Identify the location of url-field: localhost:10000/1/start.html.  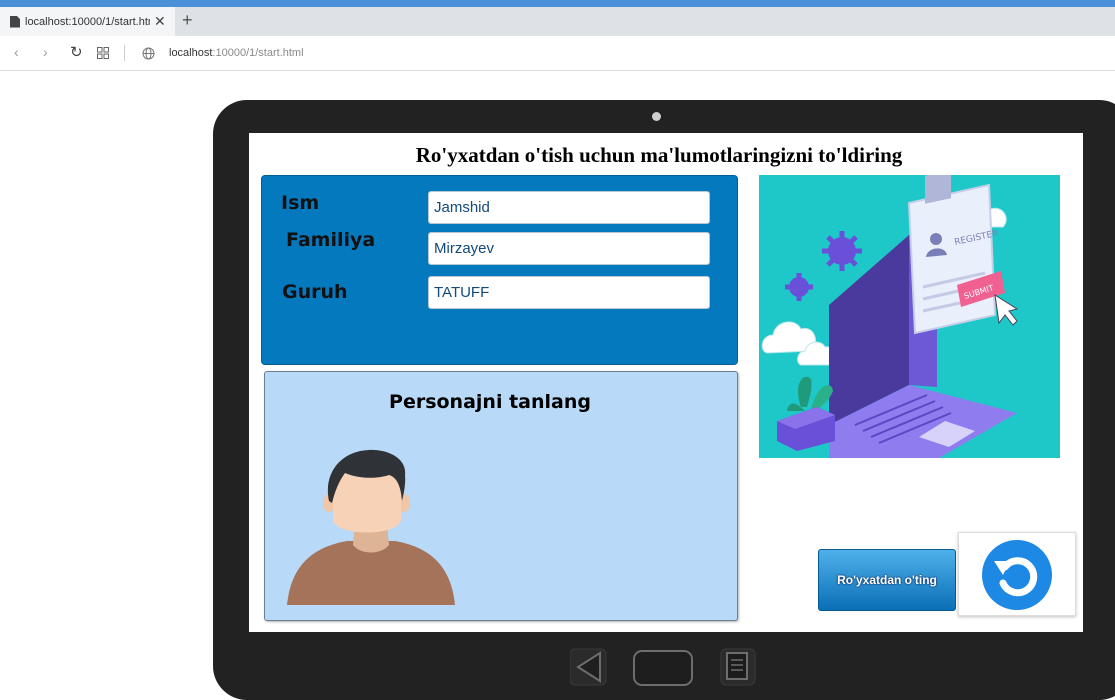
(236, 53).